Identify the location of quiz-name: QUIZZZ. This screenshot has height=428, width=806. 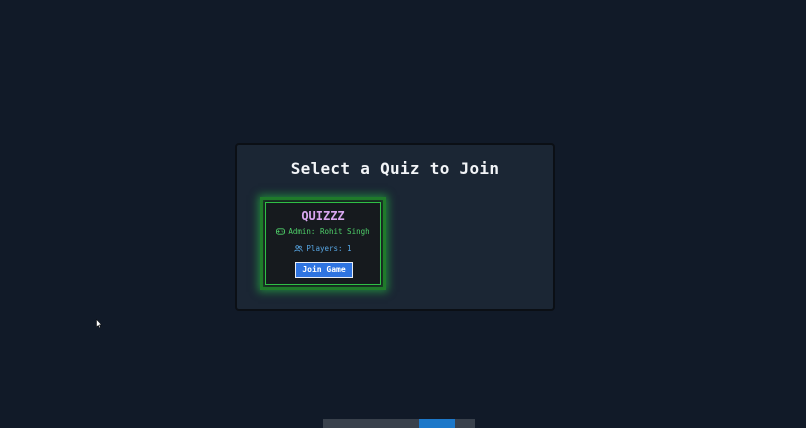
(323, 216).